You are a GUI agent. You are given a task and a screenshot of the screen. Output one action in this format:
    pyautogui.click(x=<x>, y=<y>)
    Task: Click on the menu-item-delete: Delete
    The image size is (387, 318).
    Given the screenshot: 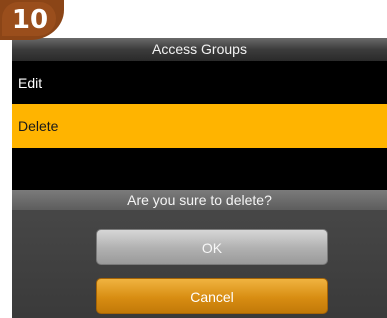 What is the action you would take?
    pyautogui.click(x=199, y=126)
    